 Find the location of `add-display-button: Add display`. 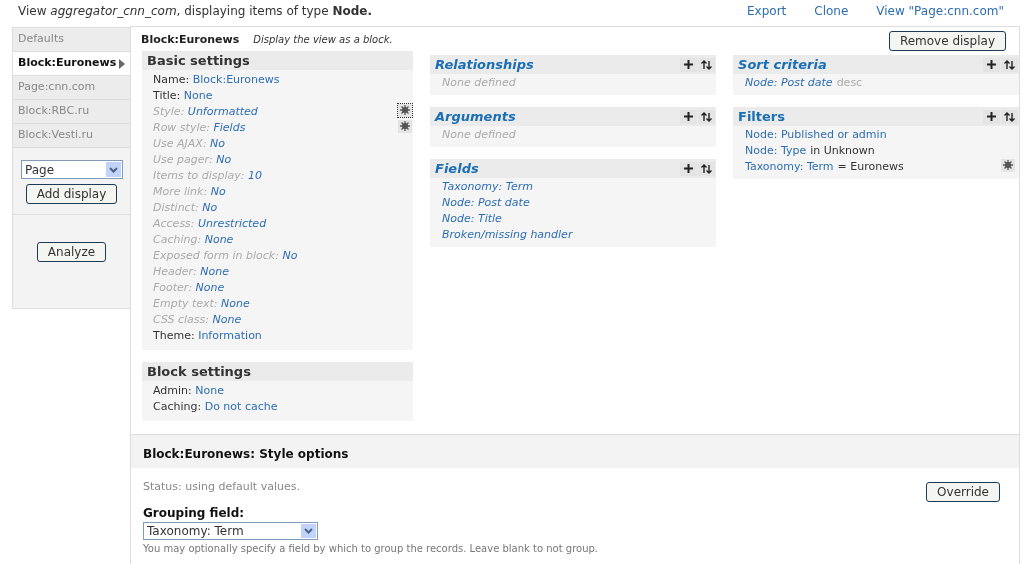

add-display-button: Add display is located at coordinates (71, 194).